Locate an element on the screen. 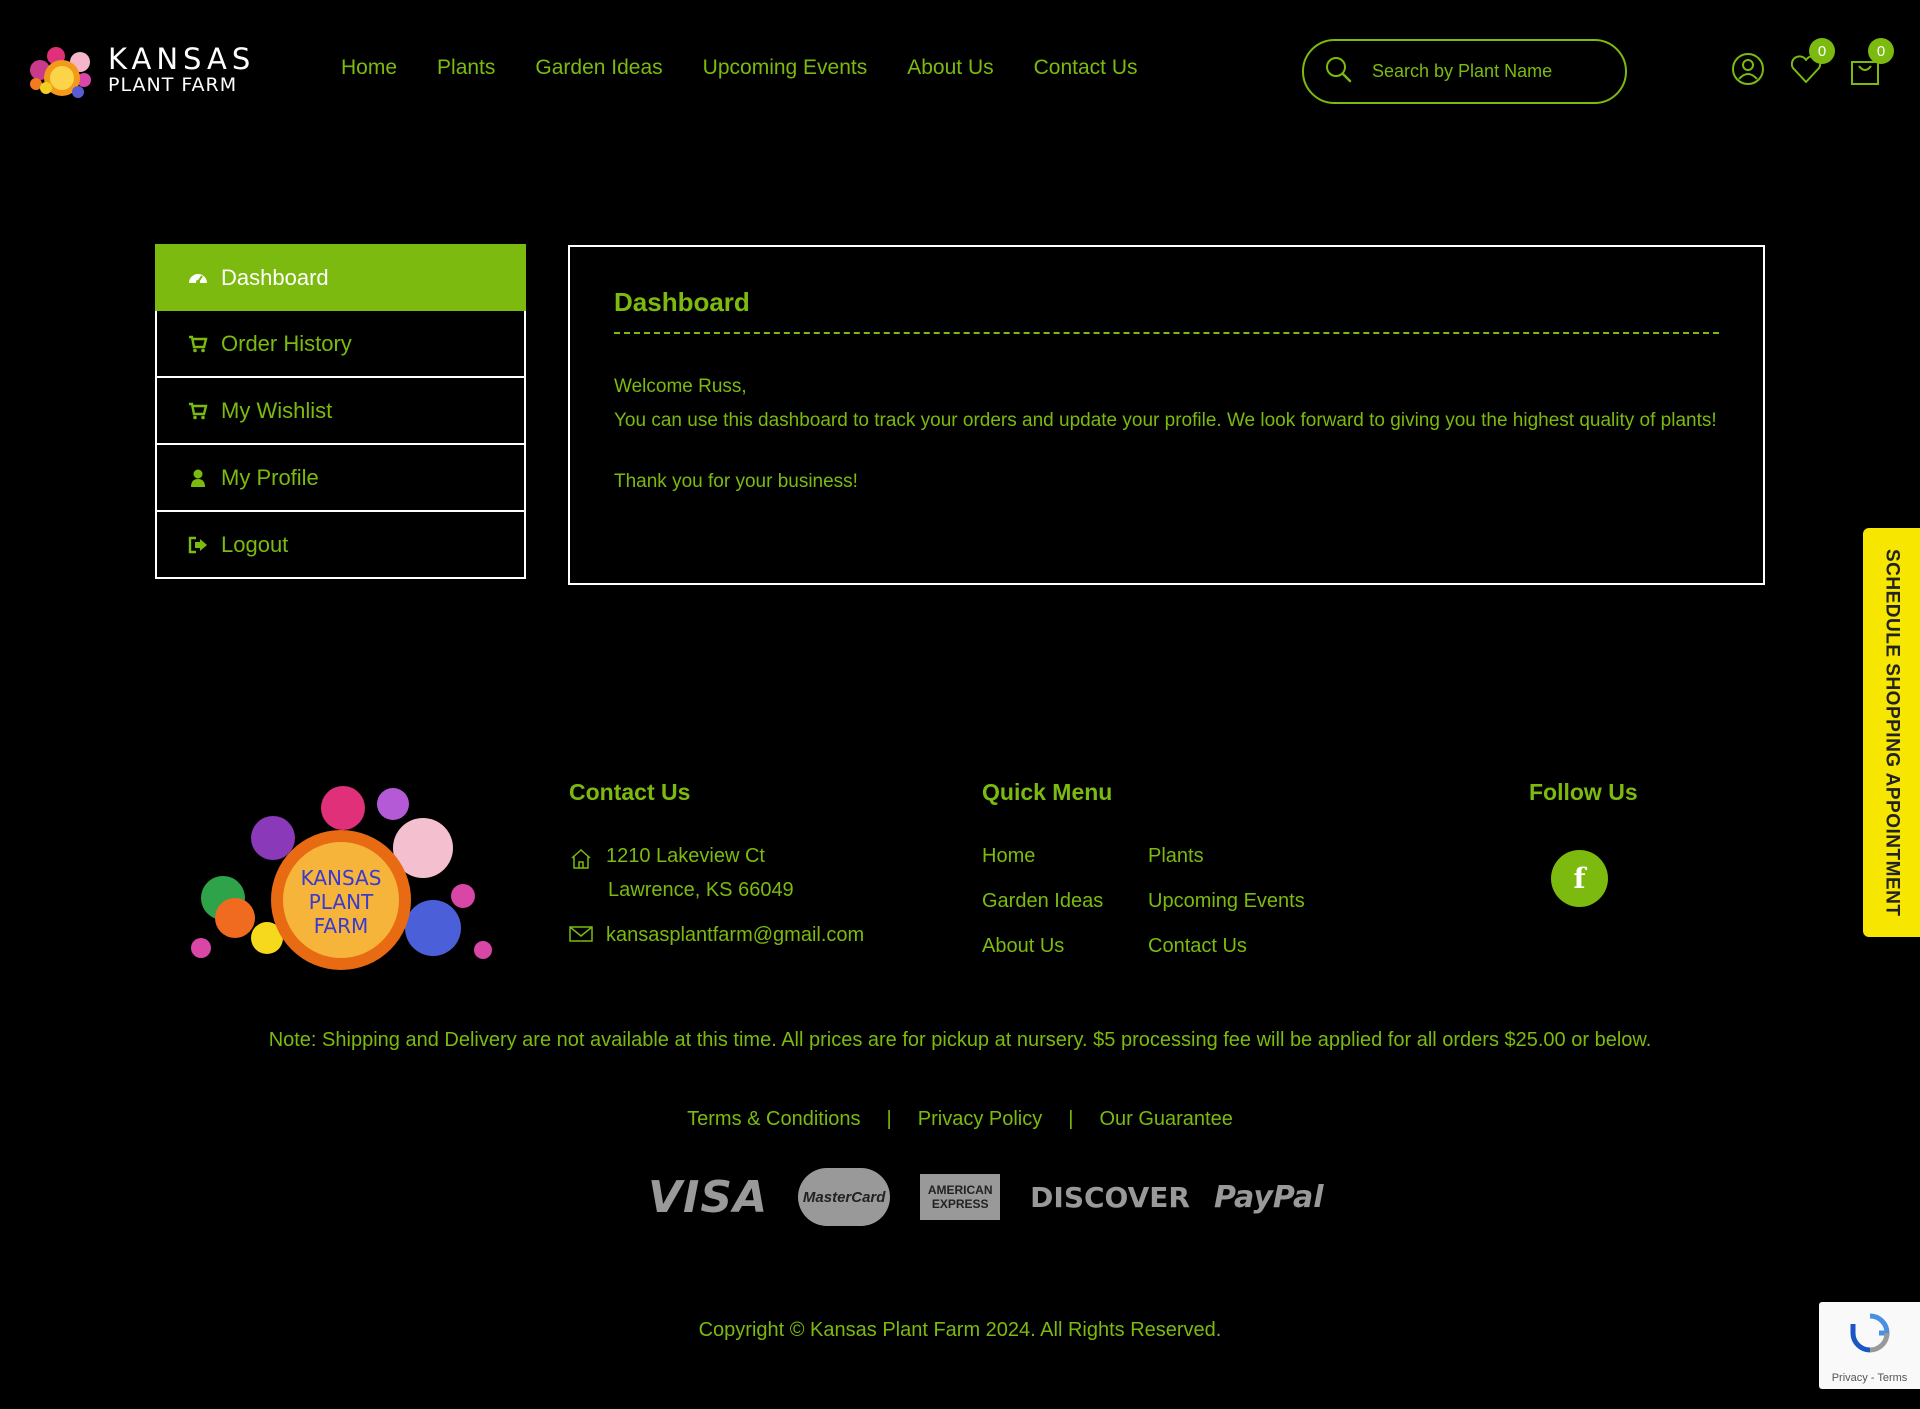  discover-logo: DISCOVER is located at coordinates (1110, 1197).